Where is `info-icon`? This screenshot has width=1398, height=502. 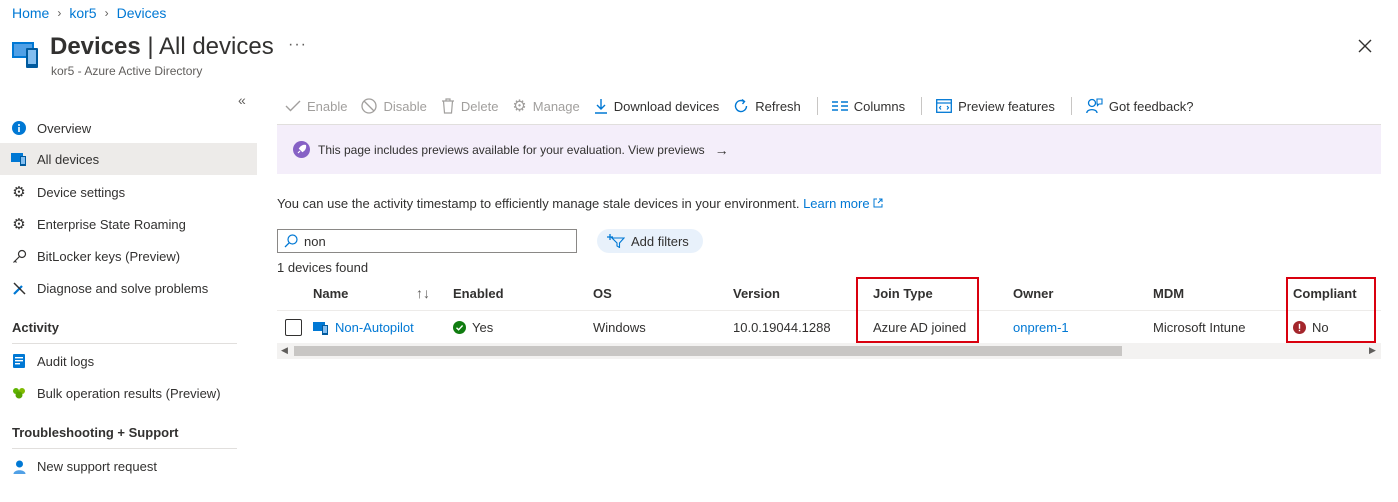
info-icon is located at coordinates (19, 128).